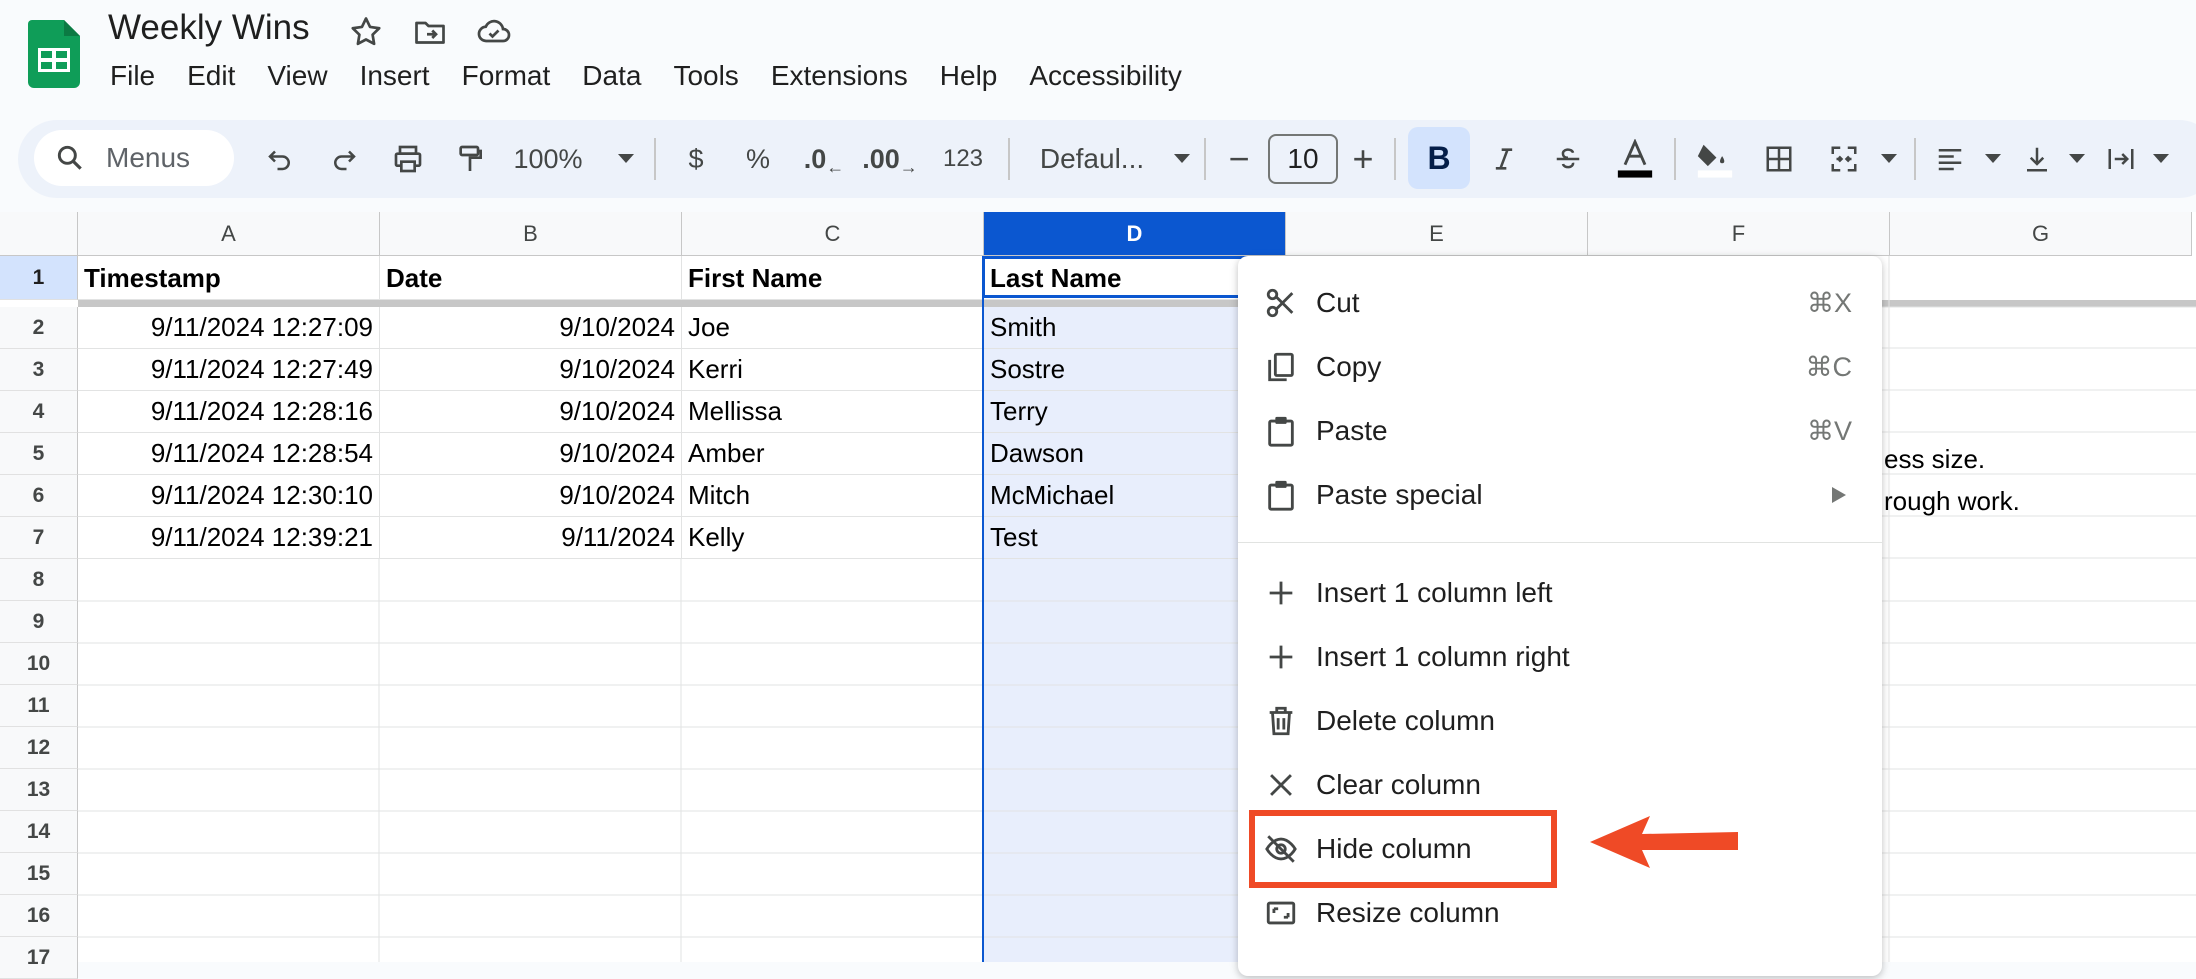 This screenshot has height=979, width=2196. Describe the element at coordinates (833, 454) in the screenshot. I see `cell-first-name: Amber` at that location.